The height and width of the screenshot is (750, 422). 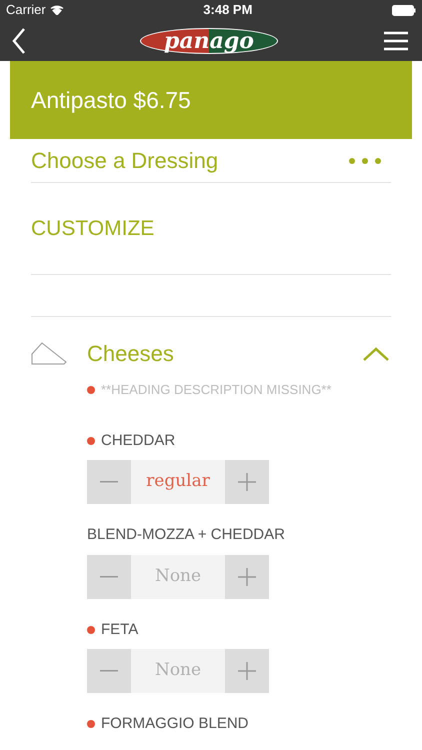 I want to click on more-icon, so click(x=365, y=161).